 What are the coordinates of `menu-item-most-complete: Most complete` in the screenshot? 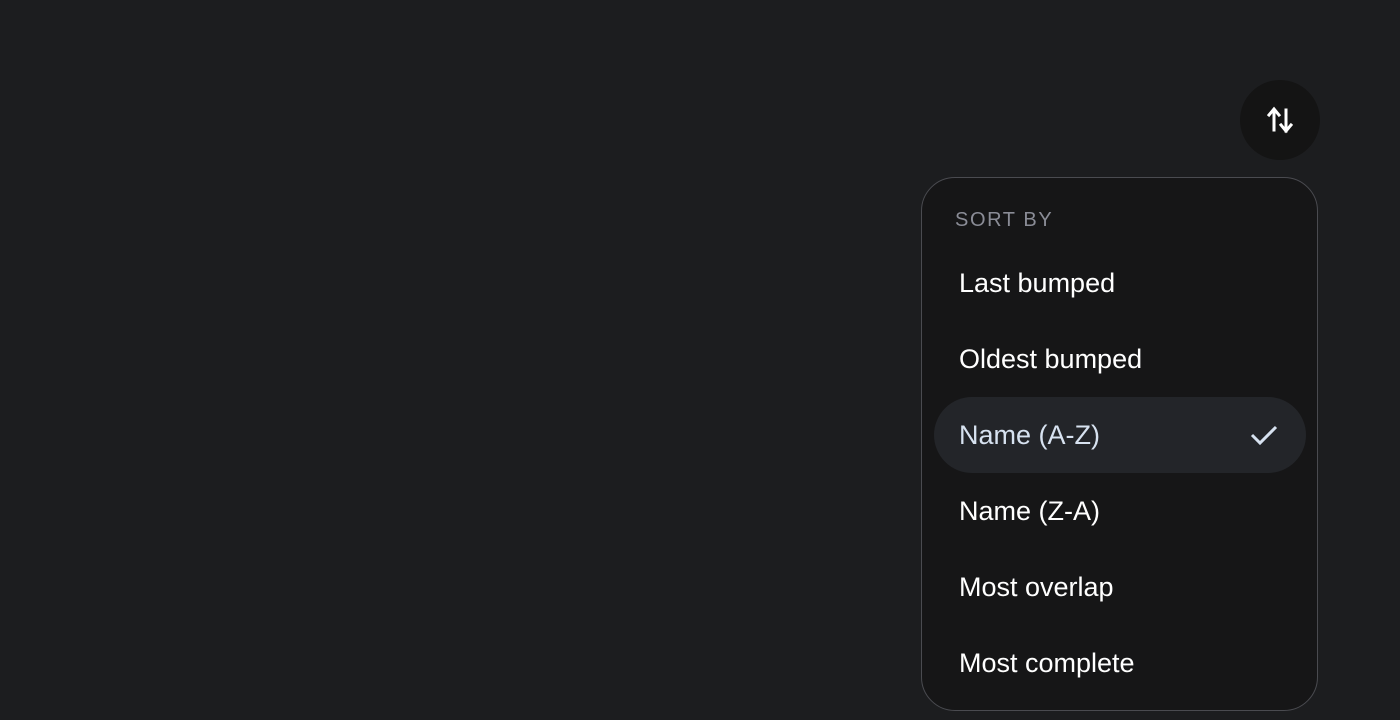 It's located at (1120, 663).